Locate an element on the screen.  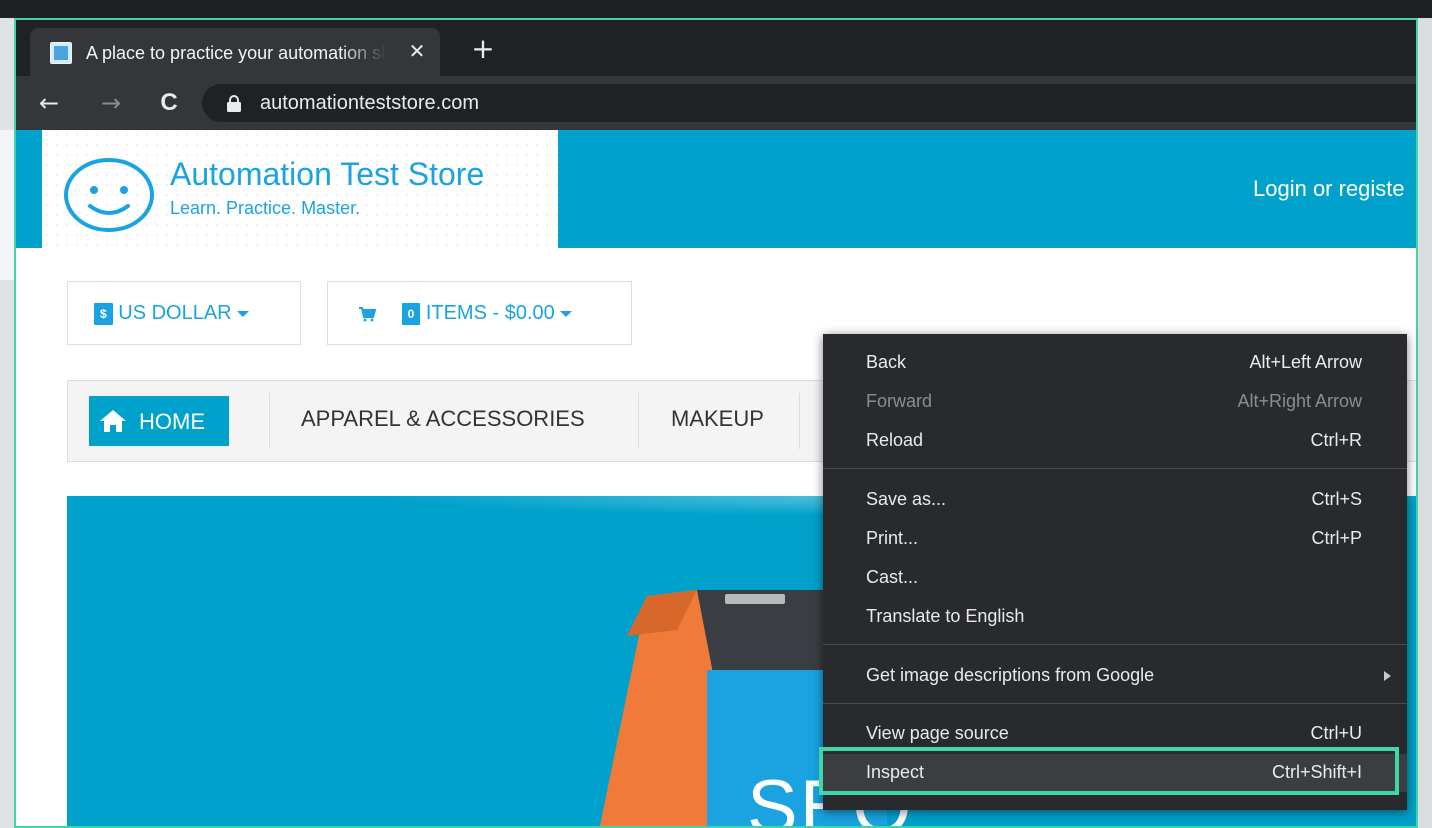
menu-item-shortcut: Alt+Right Arrow is located at coordinates (1299, 401).